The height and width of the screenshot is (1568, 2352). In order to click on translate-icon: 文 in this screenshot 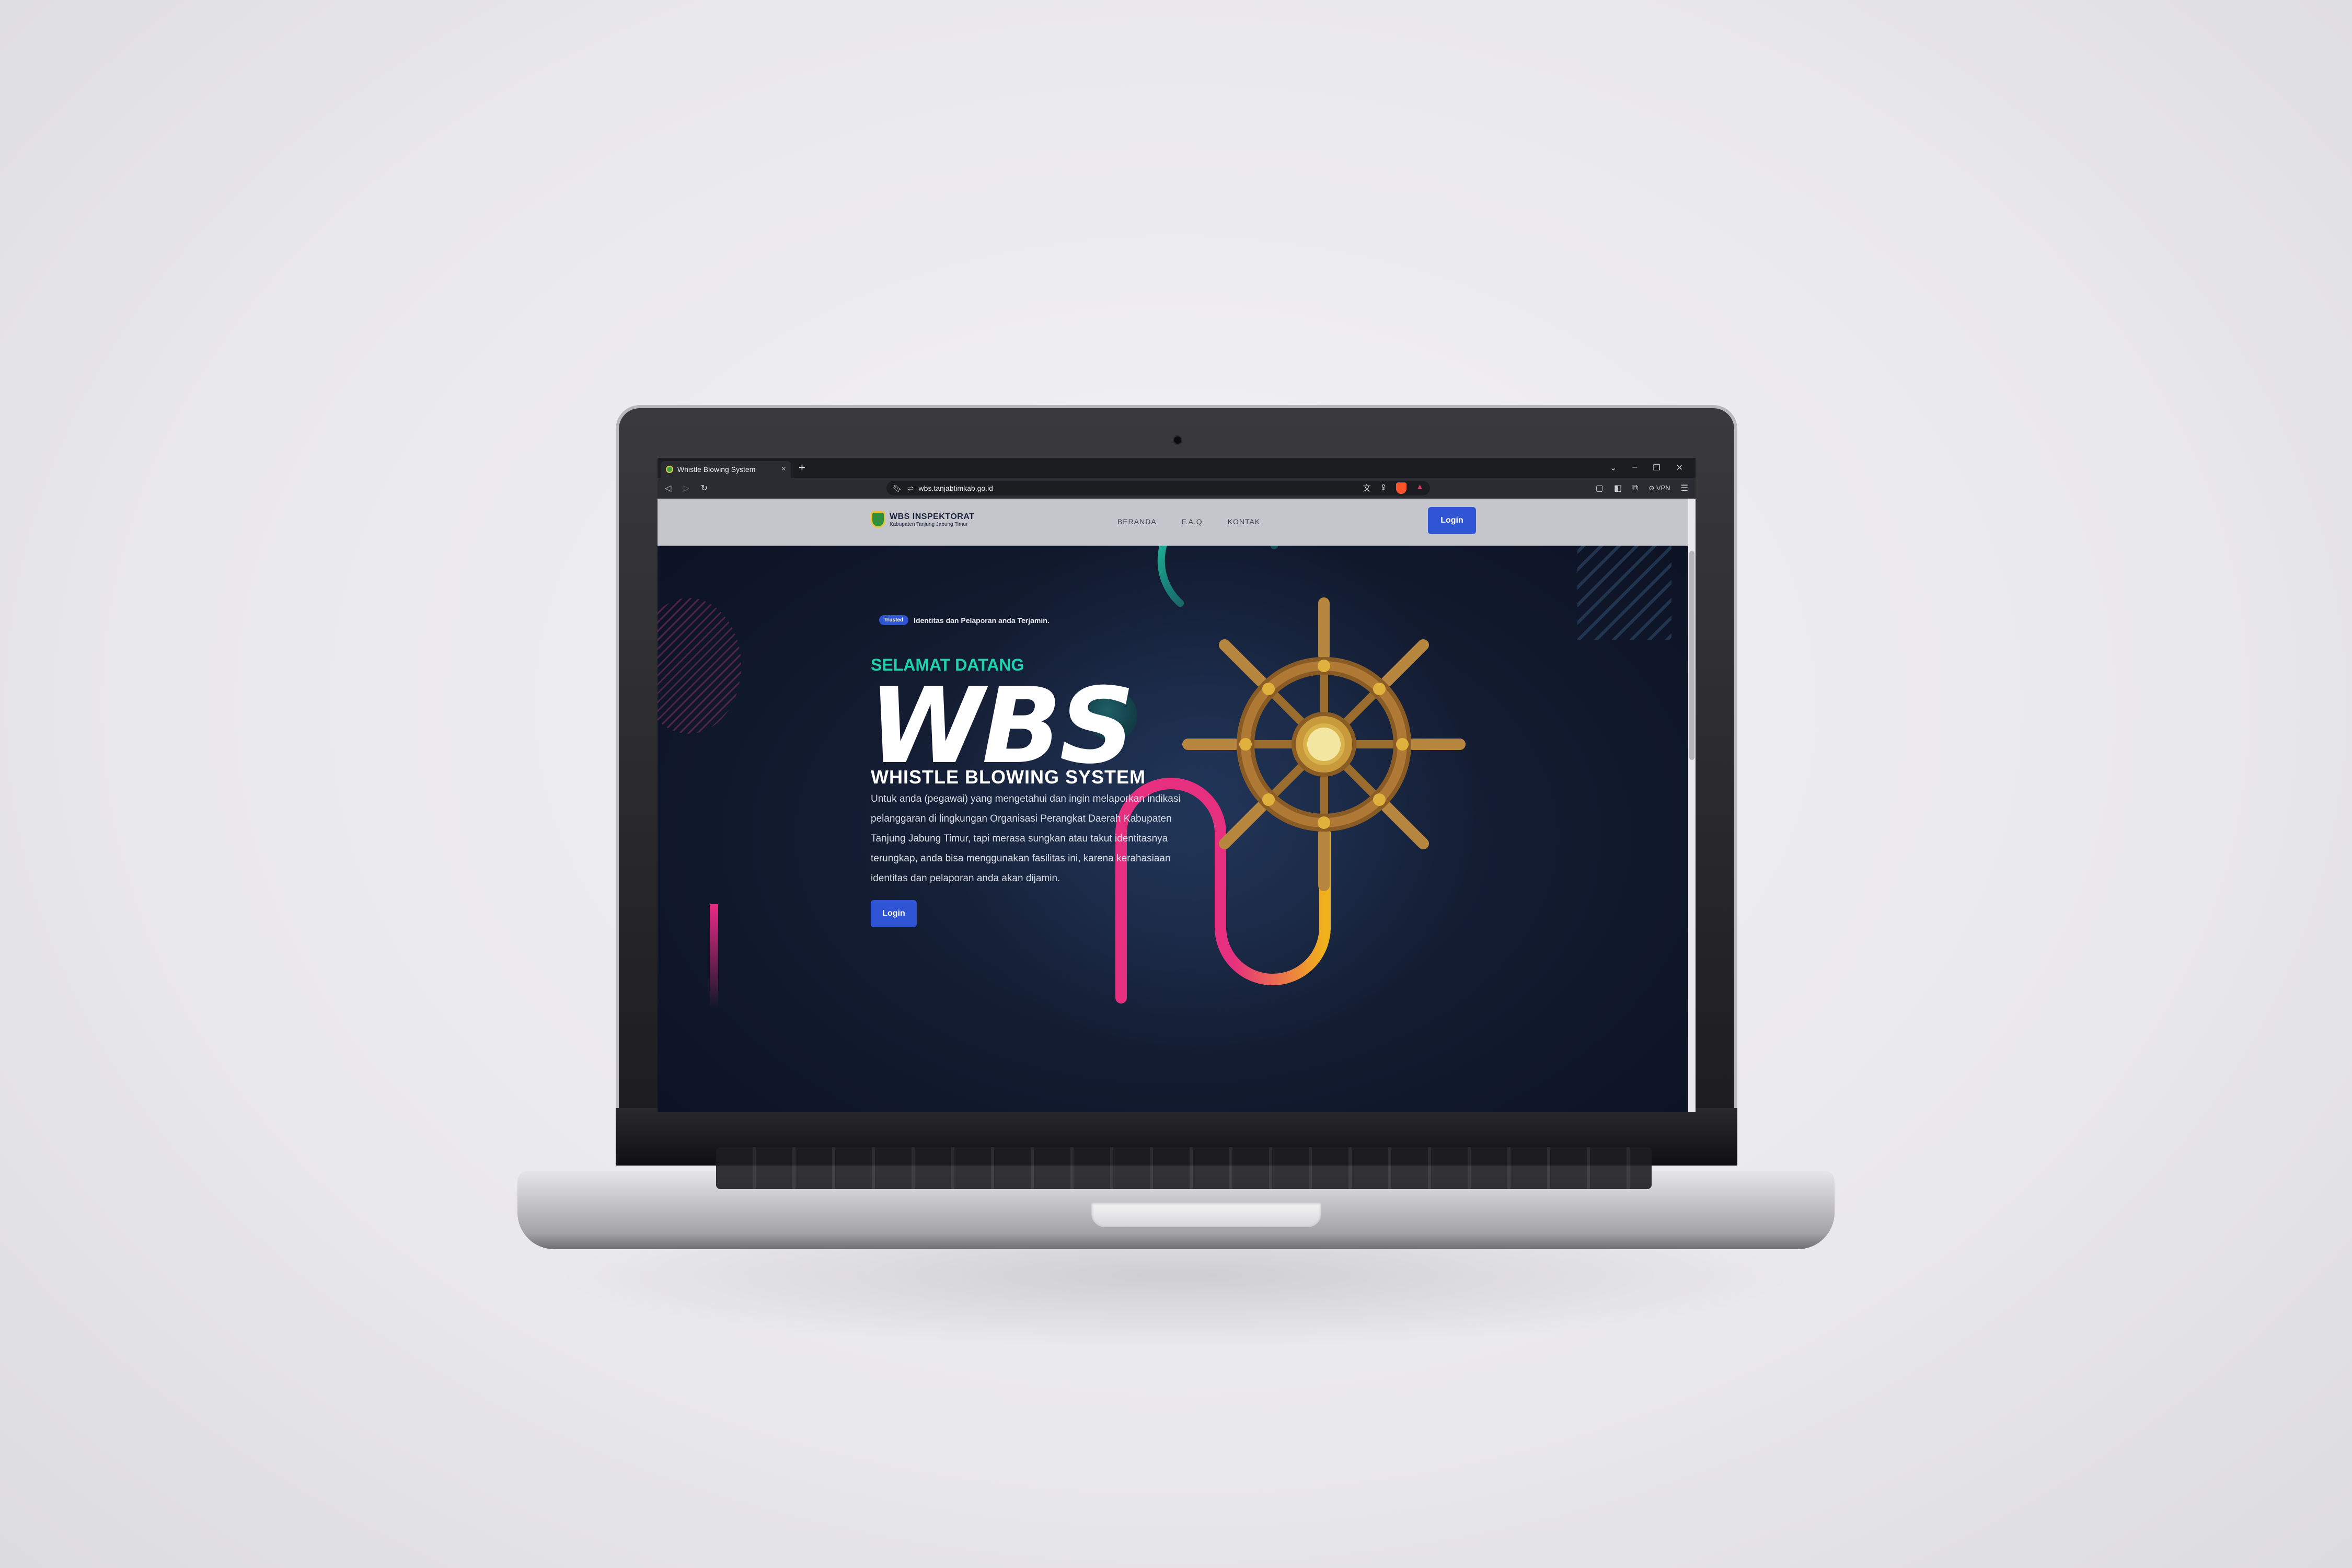, I will do `click(1367, 488)`.